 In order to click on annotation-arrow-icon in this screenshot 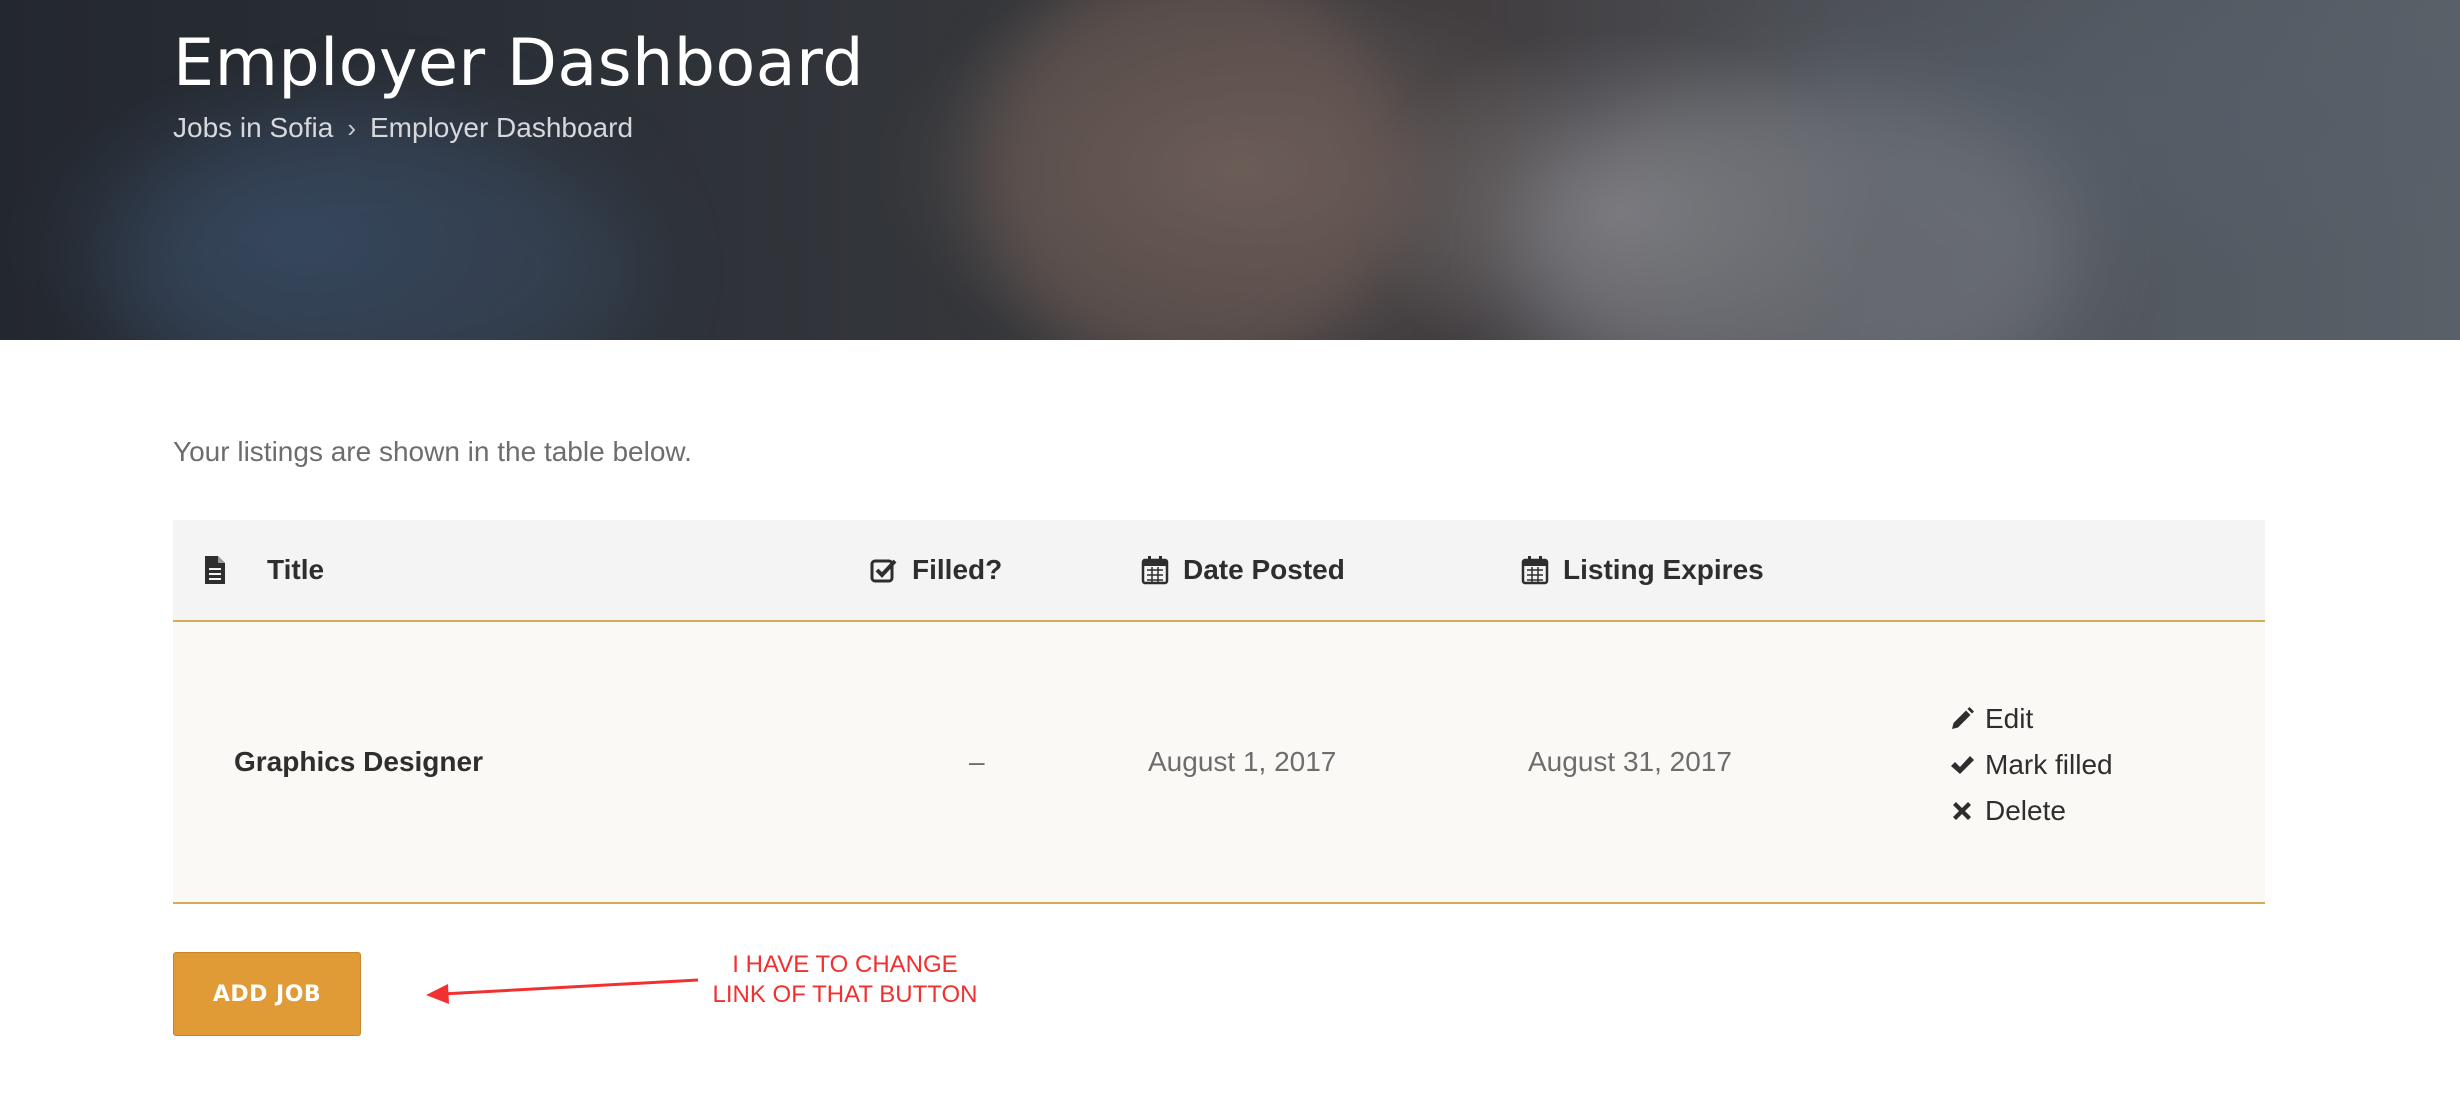, I will do `click(562, 991)`.